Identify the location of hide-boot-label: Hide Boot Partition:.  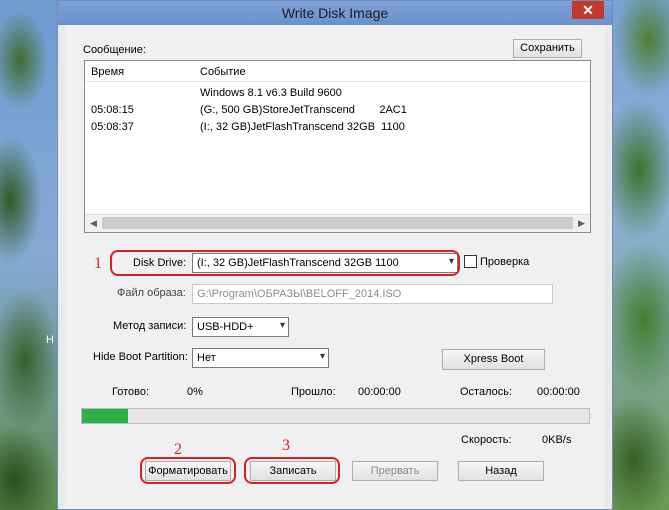
(140, 357).